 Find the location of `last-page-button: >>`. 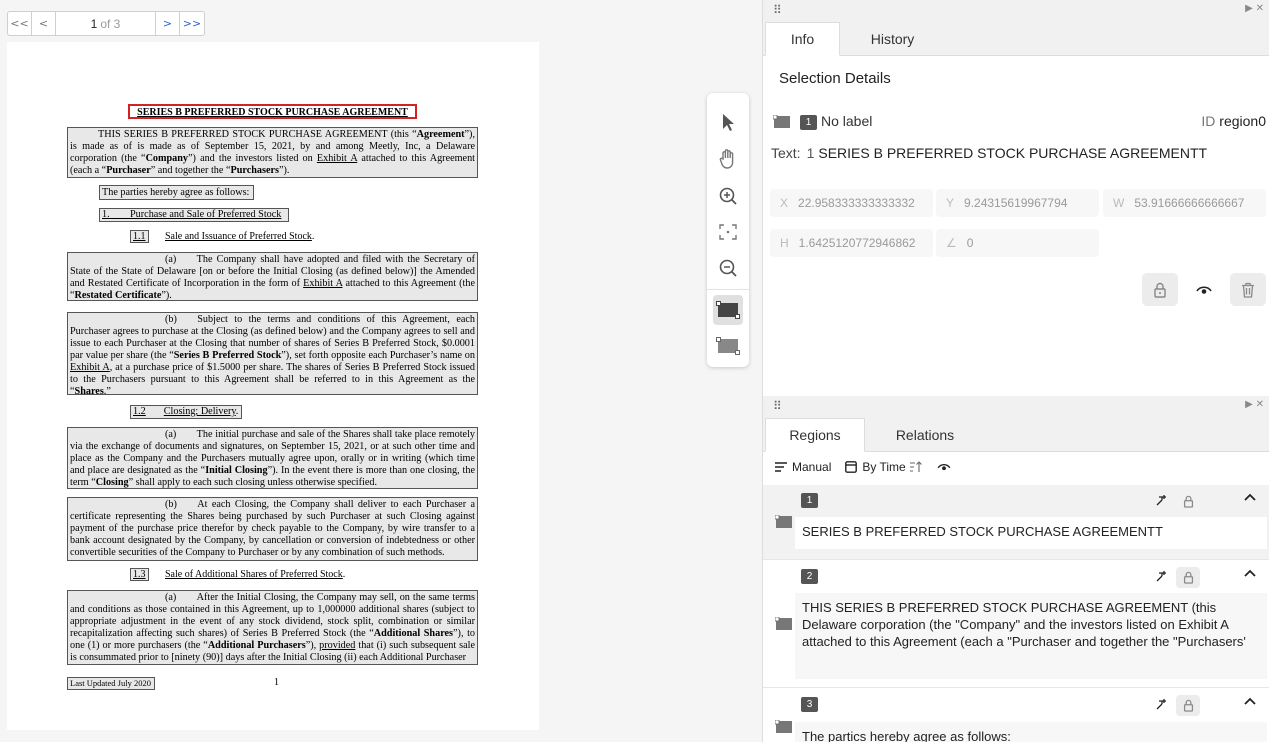

last-page-button: >> is located at coordinates (192, 23).